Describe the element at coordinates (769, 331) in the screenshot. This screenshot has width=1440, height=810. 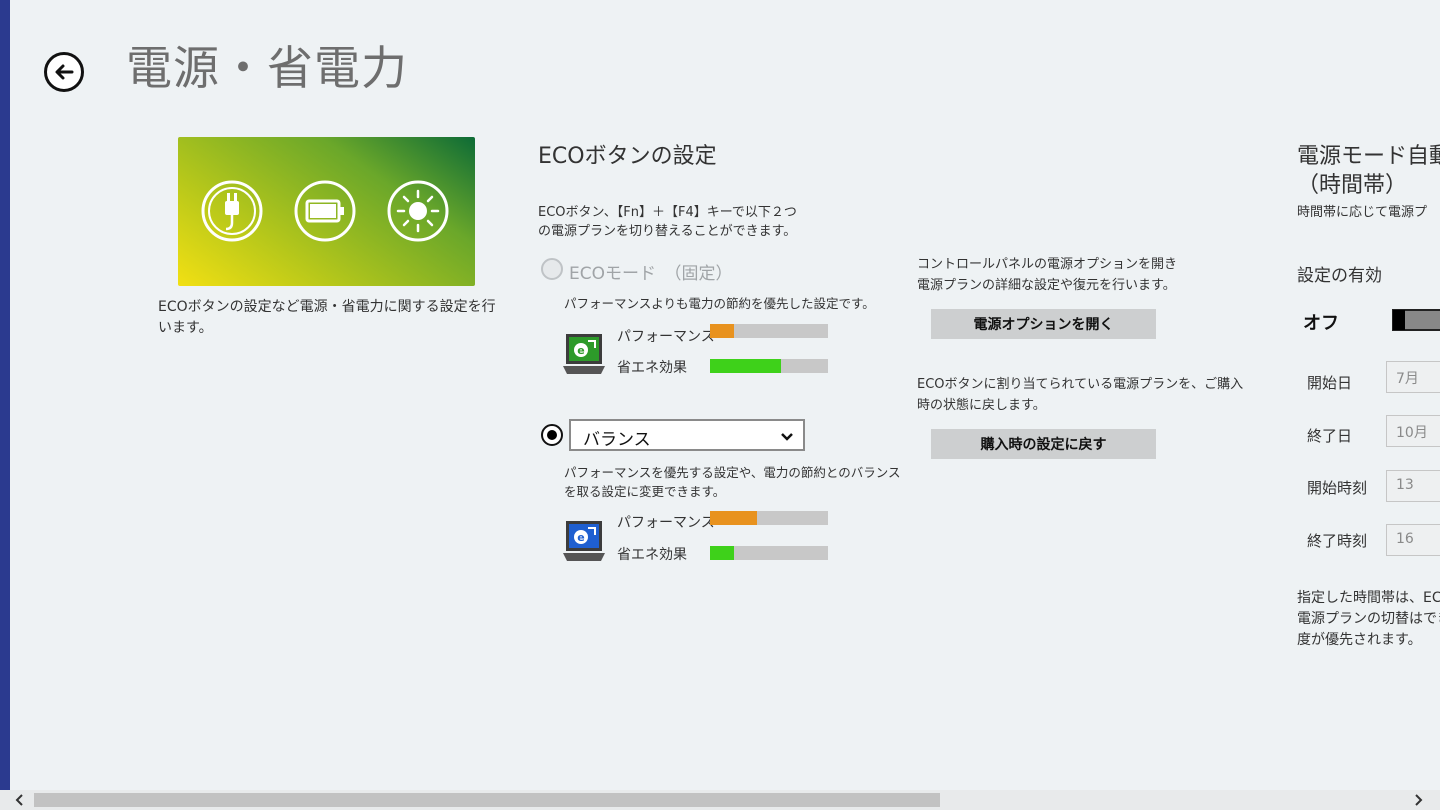
I see `eco-performance-bar` at that location.